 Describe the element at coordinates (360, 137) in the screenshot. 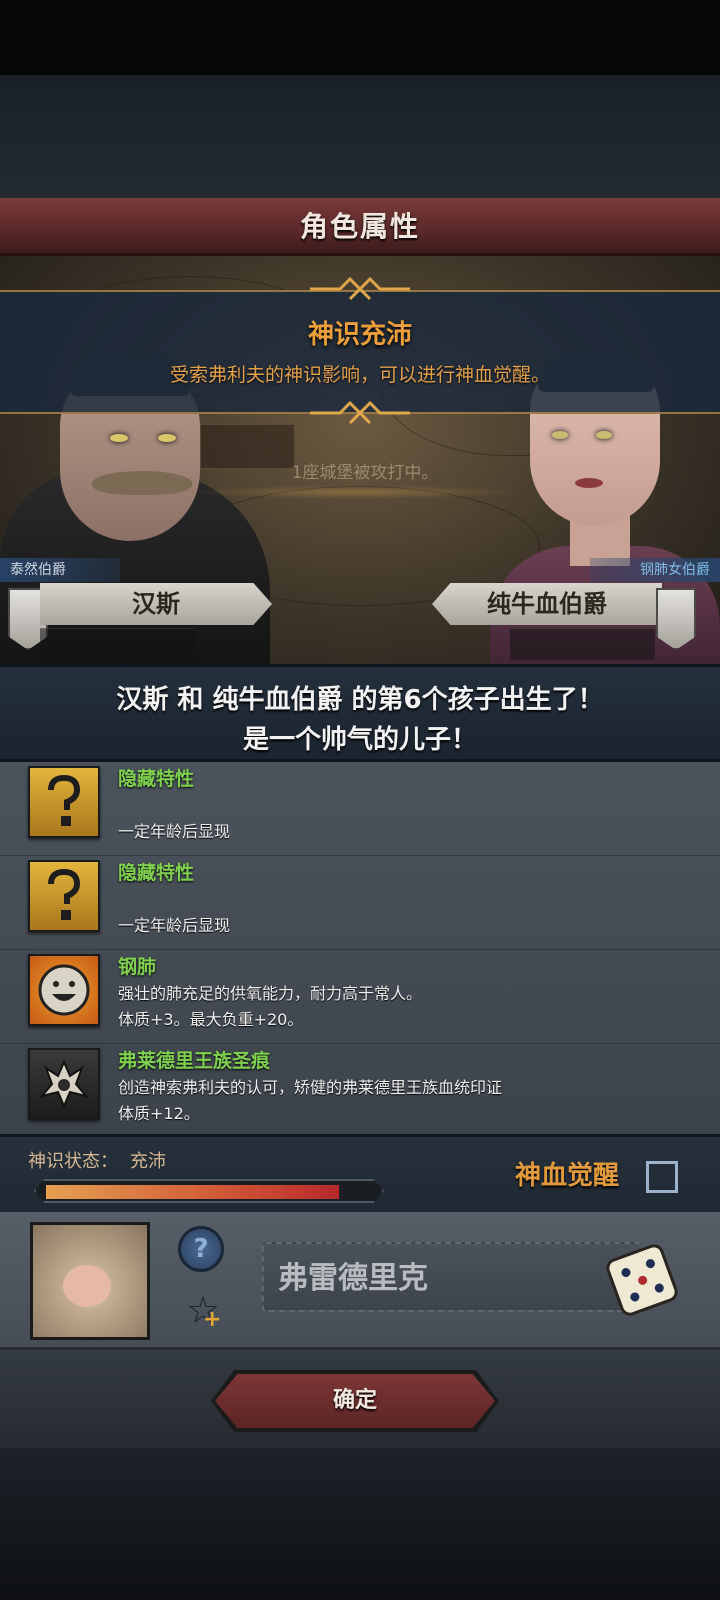

I see `upper-background` at that location.